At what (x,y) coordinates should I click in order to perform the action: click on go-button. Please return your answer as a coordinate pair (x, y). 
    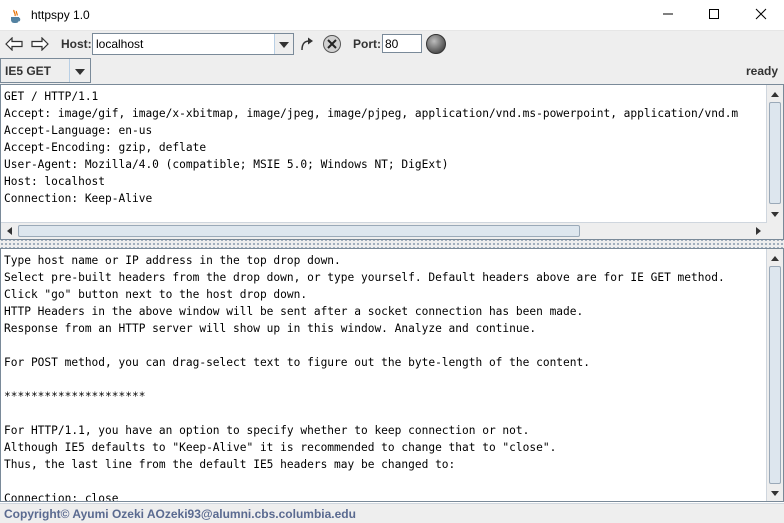
    Looking at the image, I should click on (307, 45).